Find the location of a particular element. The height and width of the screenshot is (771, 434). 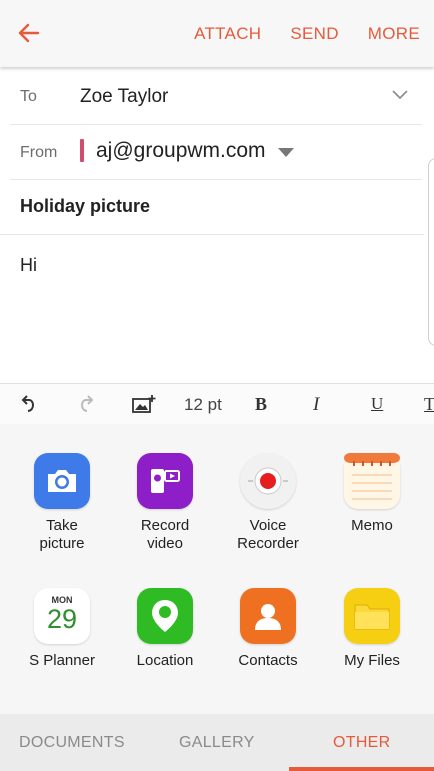

voice-recorder-icon is located at coordinates (268, 481).